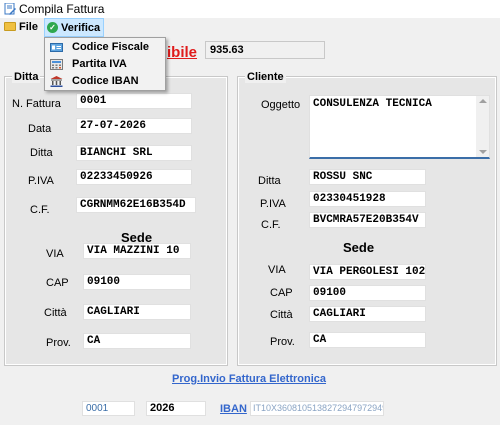 This screenshot has height=425, width=500. Describe the element at coordinates (271, 225) in the screenshot. I see `cliente-cf-label: C.F.` at that location.